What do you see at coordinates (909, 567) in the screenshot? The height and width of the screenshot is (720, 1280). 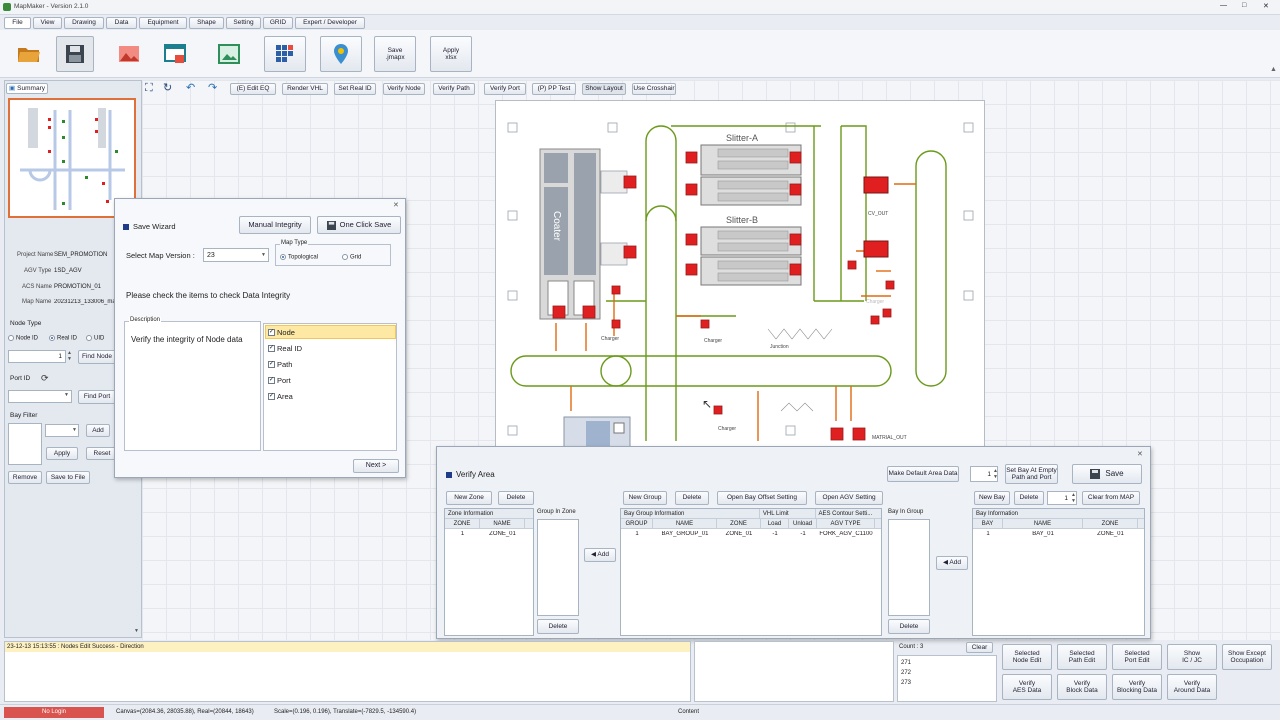 I see `bay-in-group-list` at bounding box center [909, 567].